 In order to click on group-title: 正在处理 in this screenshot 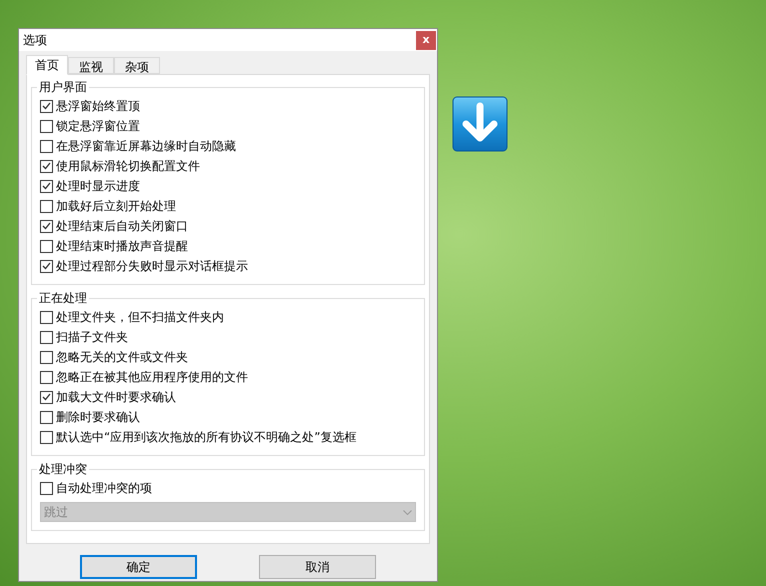, I will do `click(63, 298)`.